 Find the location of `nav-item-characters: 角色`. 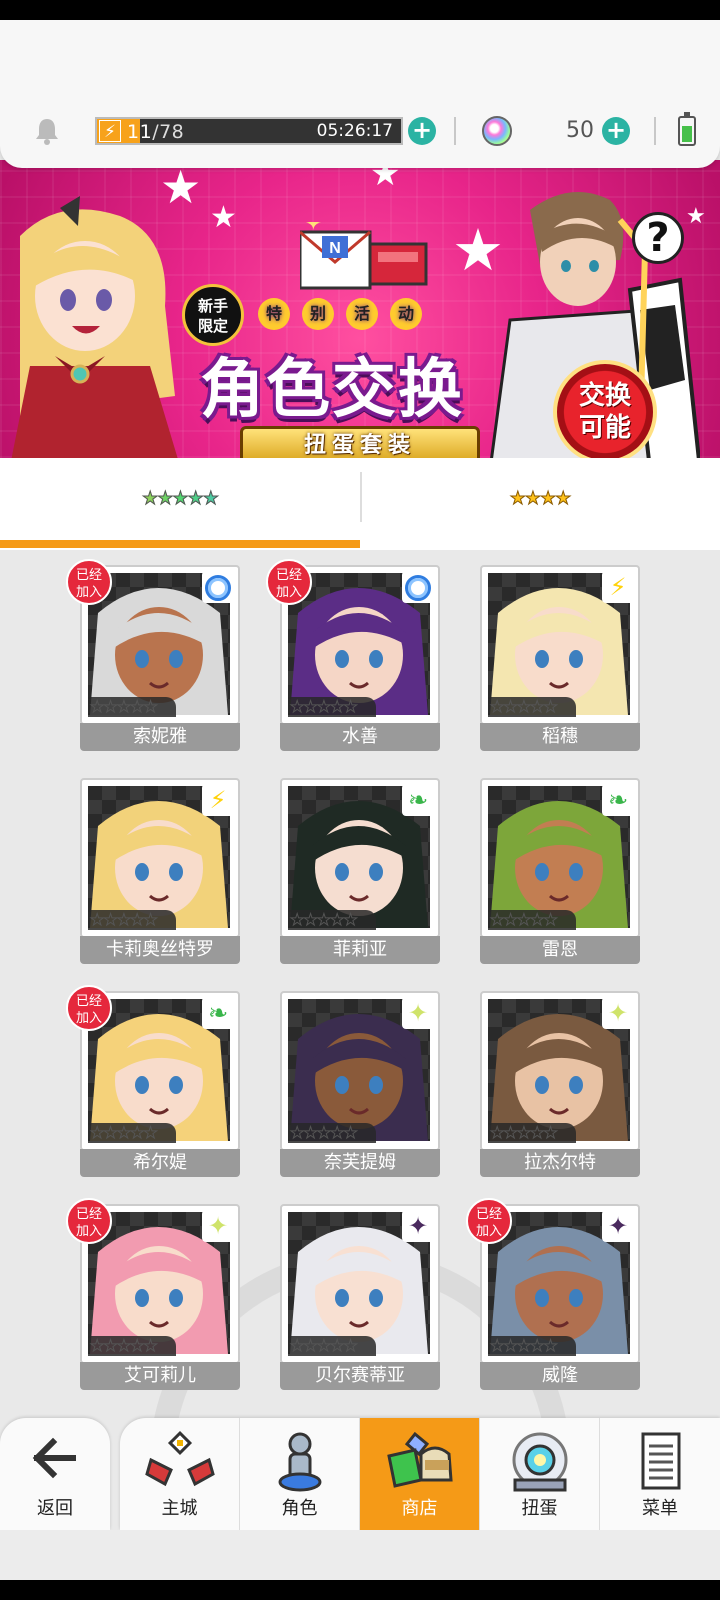

nav-item-characters: 角色 is located at coordinates (300, 1474).